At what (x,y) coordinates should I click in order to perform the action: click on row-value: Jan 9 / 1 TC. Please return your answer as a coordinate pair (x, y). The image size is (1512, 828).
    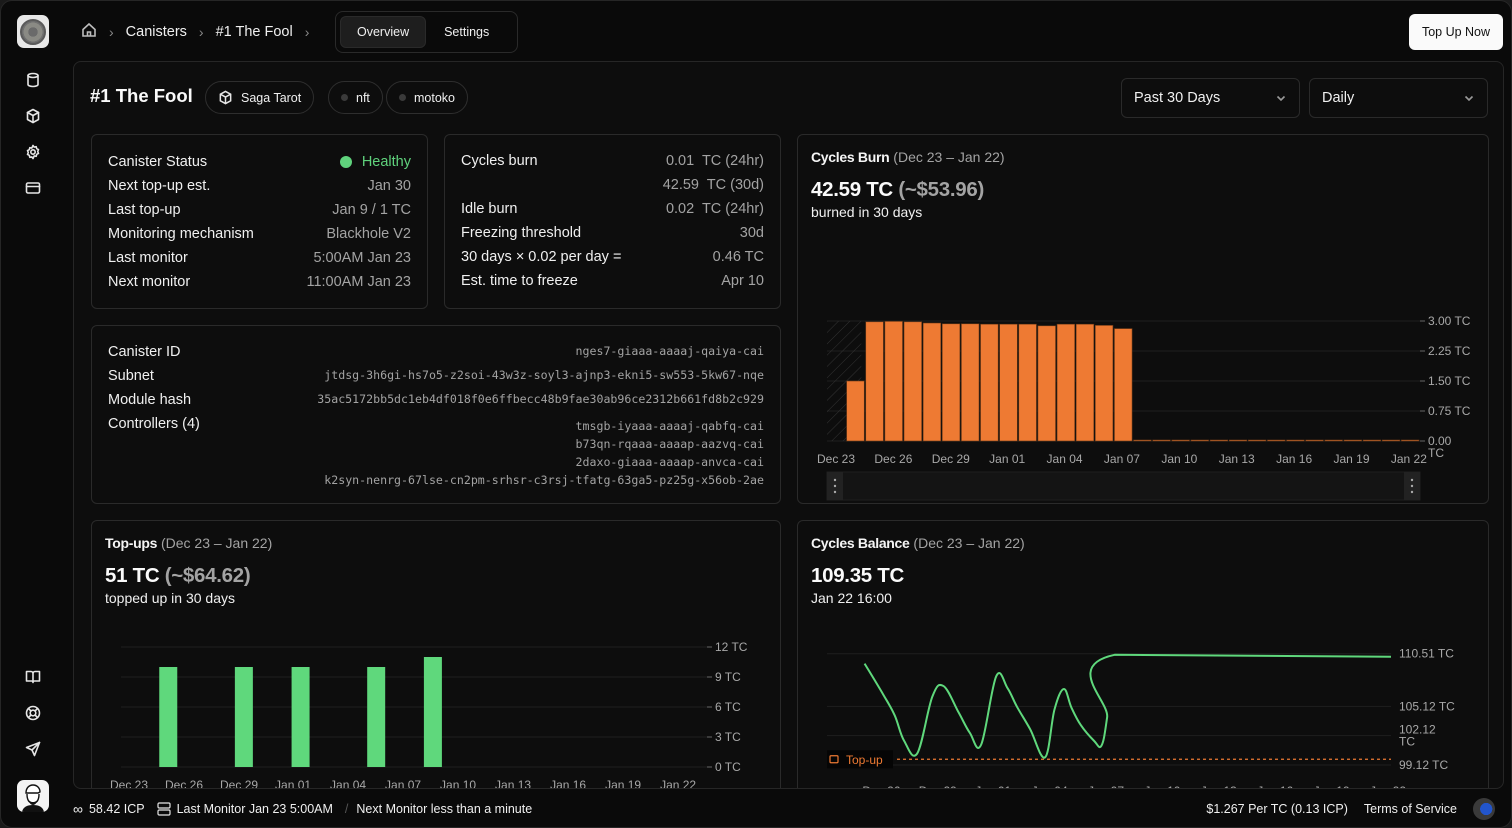
    Looking at the image, I should click on (371, 210).